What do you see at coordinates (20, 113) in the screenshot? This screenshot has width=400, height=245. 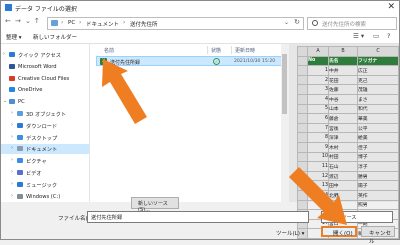 I see `cube-icon` at bounding box center [20, 113].